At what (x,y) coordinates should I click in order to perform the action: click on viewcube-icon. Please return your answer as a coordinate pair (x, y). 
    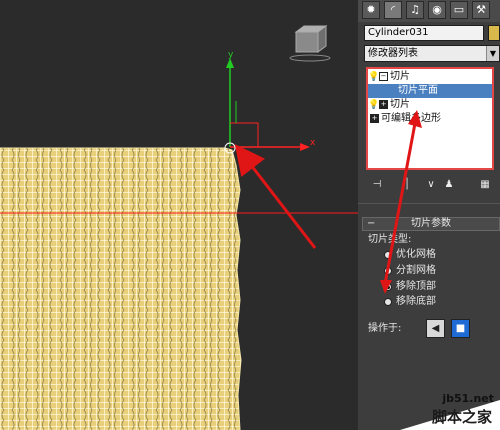
    Looking at the image, I should click on (310, 43).